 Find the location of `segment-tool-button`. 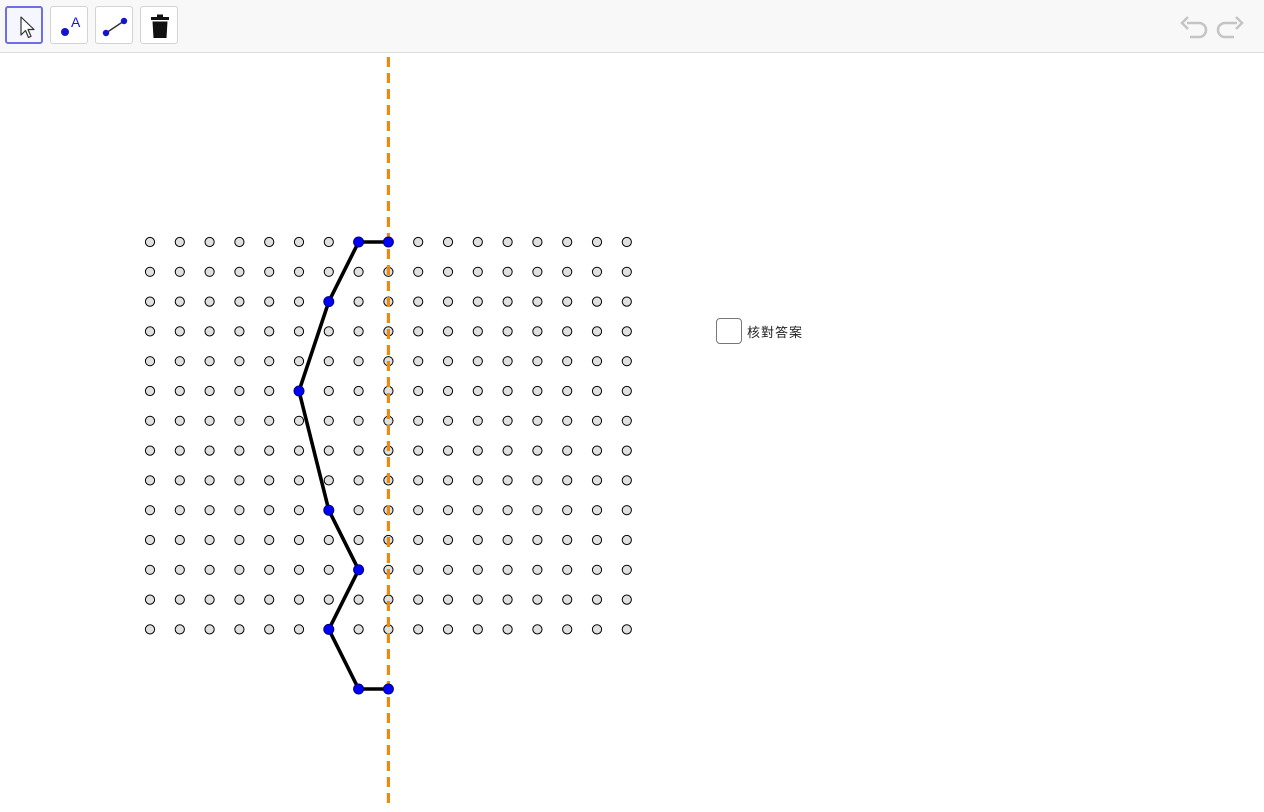

segment-tool-button is located at coordinates (114, 25).